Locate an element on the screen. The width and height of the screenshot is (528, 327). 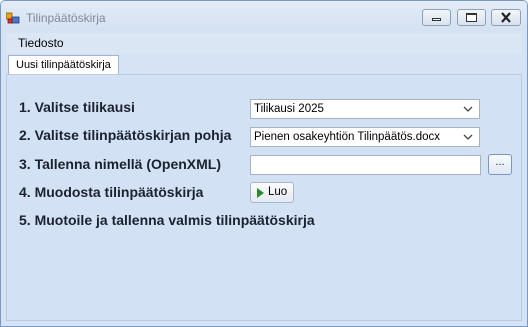
close-icon is located at coordinates (506, 20).